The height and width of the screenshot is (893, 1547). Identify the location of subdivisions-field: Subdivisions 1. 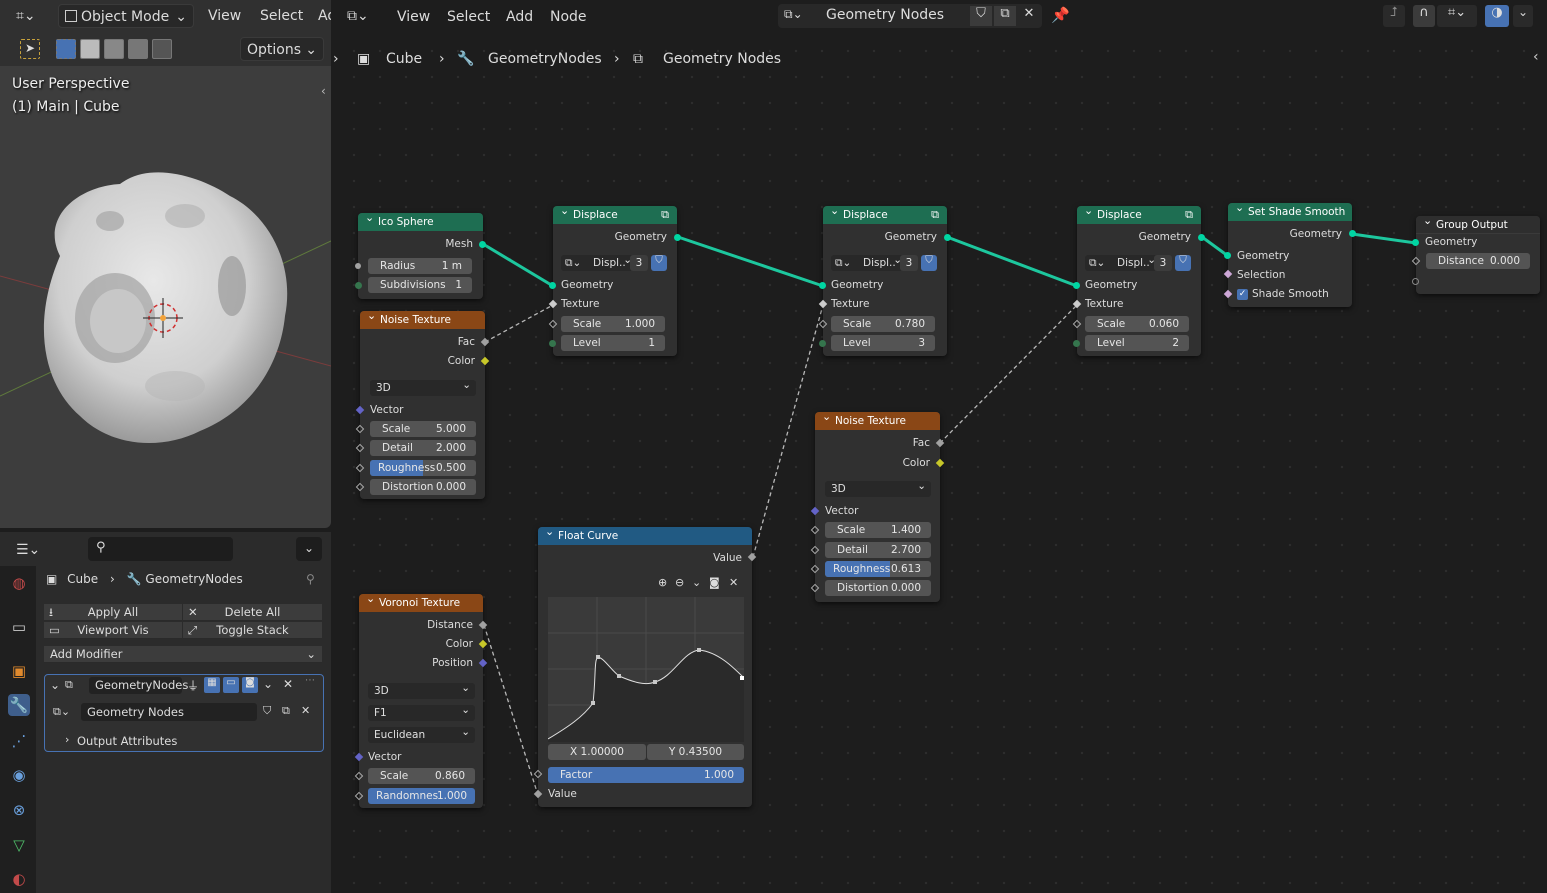
(420, 285).